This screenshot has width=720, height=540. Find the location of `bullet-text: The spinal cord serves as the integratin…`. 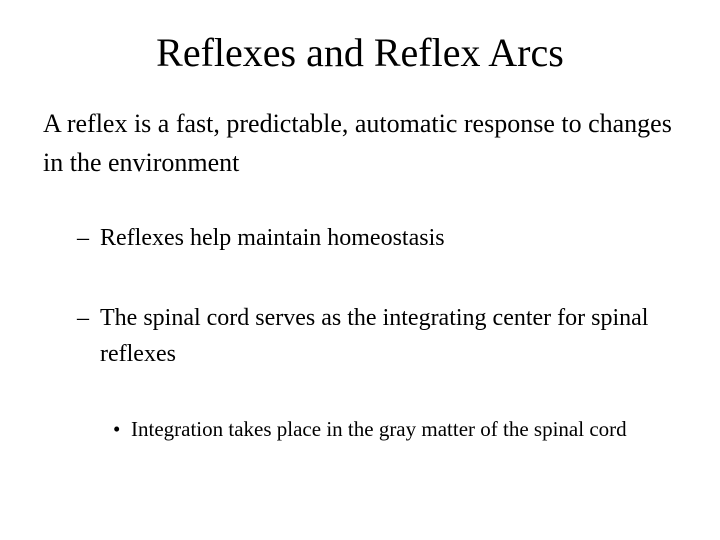

bullet-text: The spinal cord serves as the integratin… is located at coordinates (374, 336).